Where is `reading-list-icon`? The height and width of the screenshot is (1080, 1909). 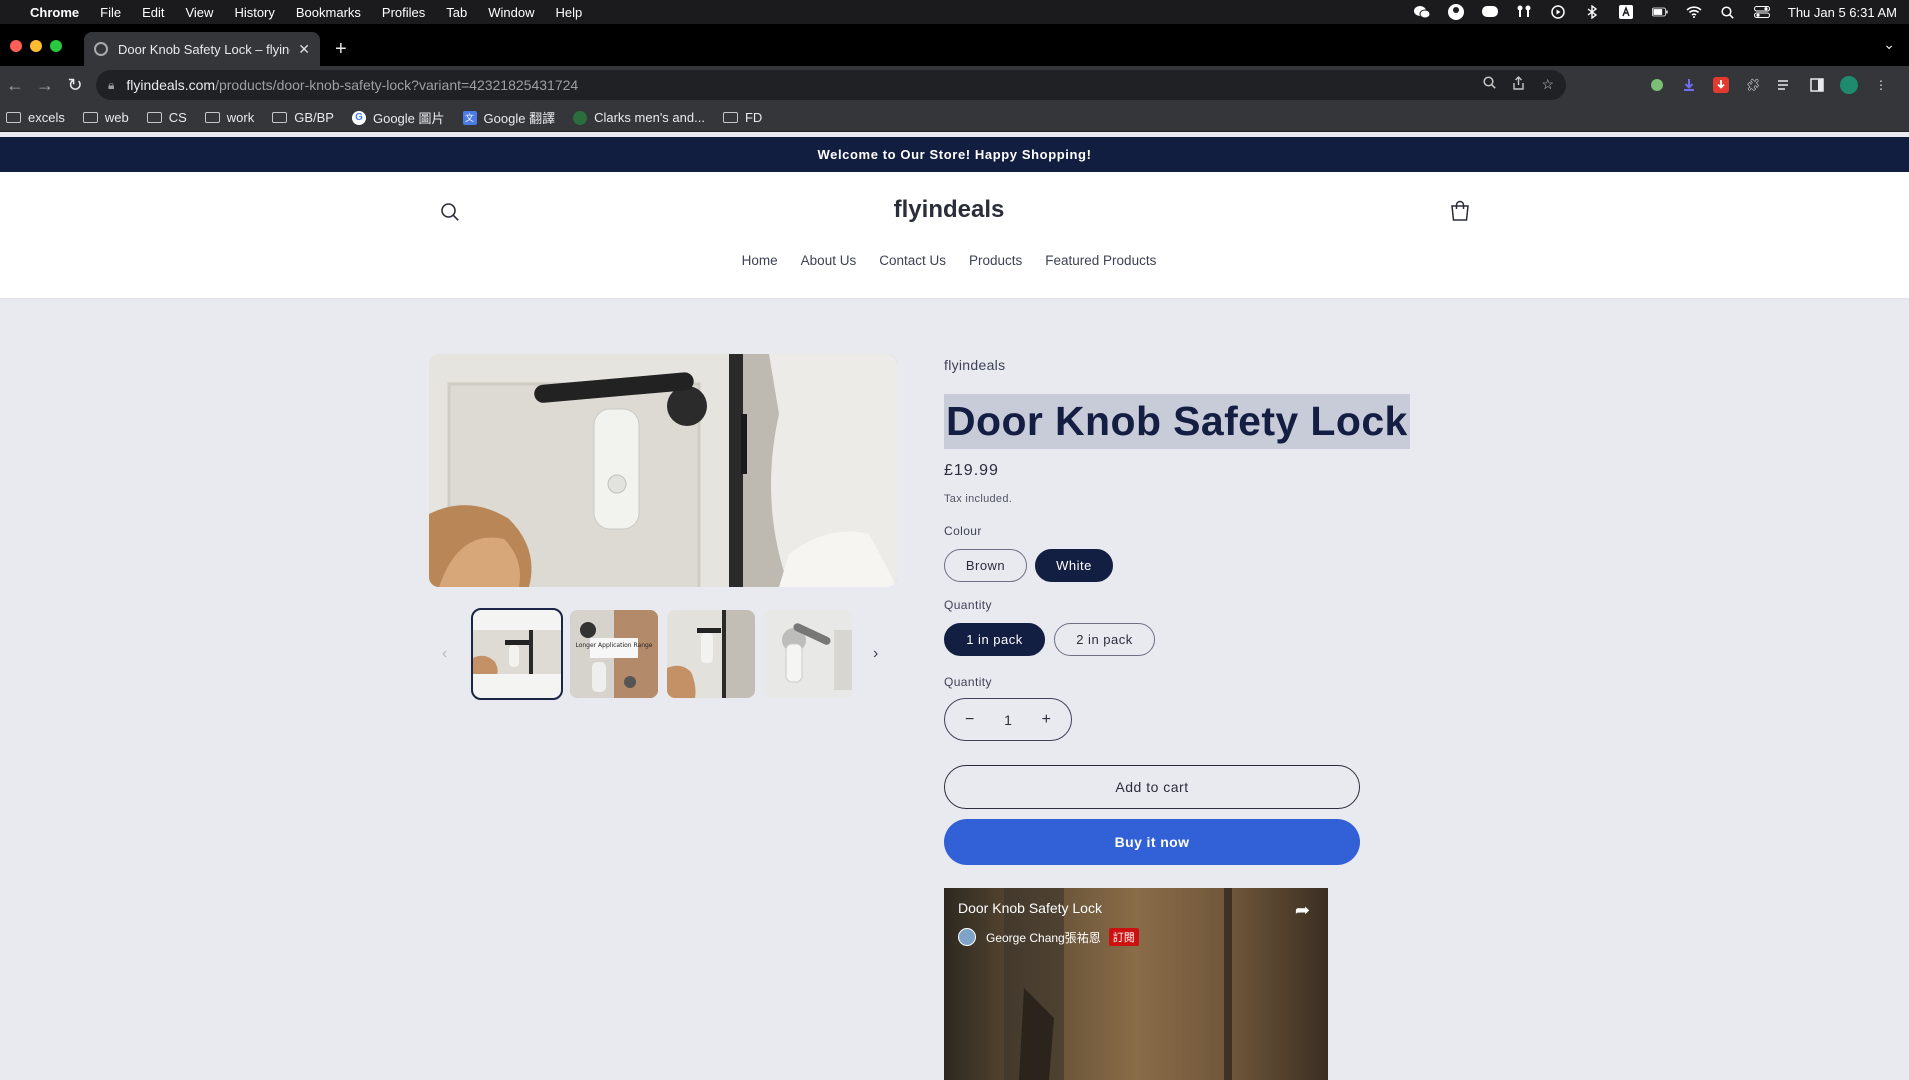 reading-list-icon is located at coordinates (1785, 85).